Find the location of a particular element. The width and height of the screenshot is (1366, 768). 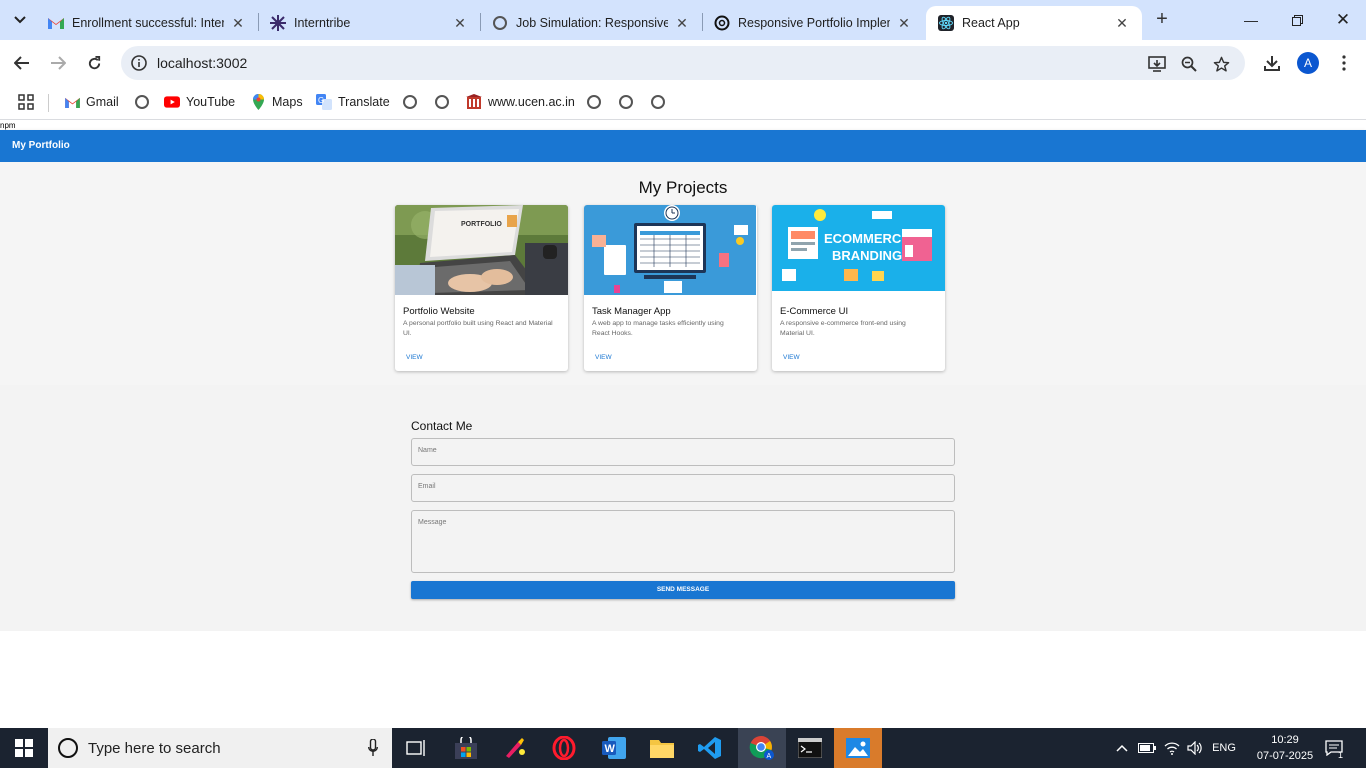

start-button is located at coordinates (24, 748).